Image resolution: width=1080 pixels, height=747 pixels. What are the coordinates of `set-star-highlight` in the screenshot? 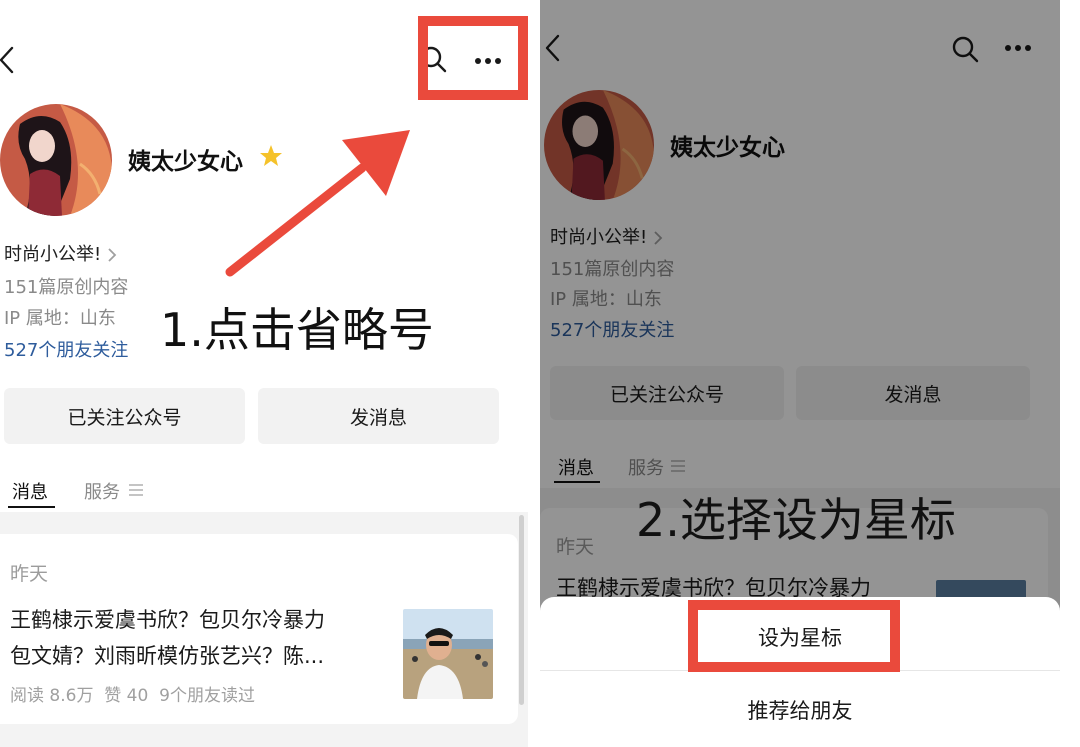 It's located at (794, 636).